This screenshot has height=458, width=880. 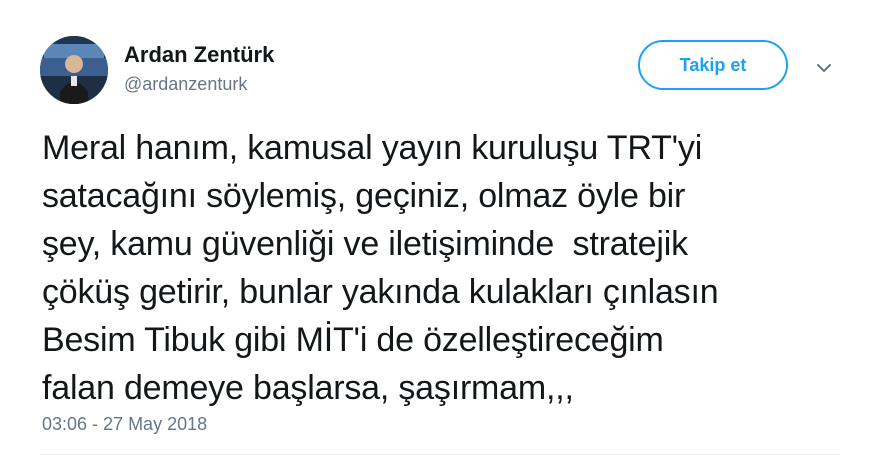 What do you see at coordinates (124, 424) in the screenshot?
I see `tweet-timestamp: 03:06 - 27 May 2018` at bounding box center [124, 424].